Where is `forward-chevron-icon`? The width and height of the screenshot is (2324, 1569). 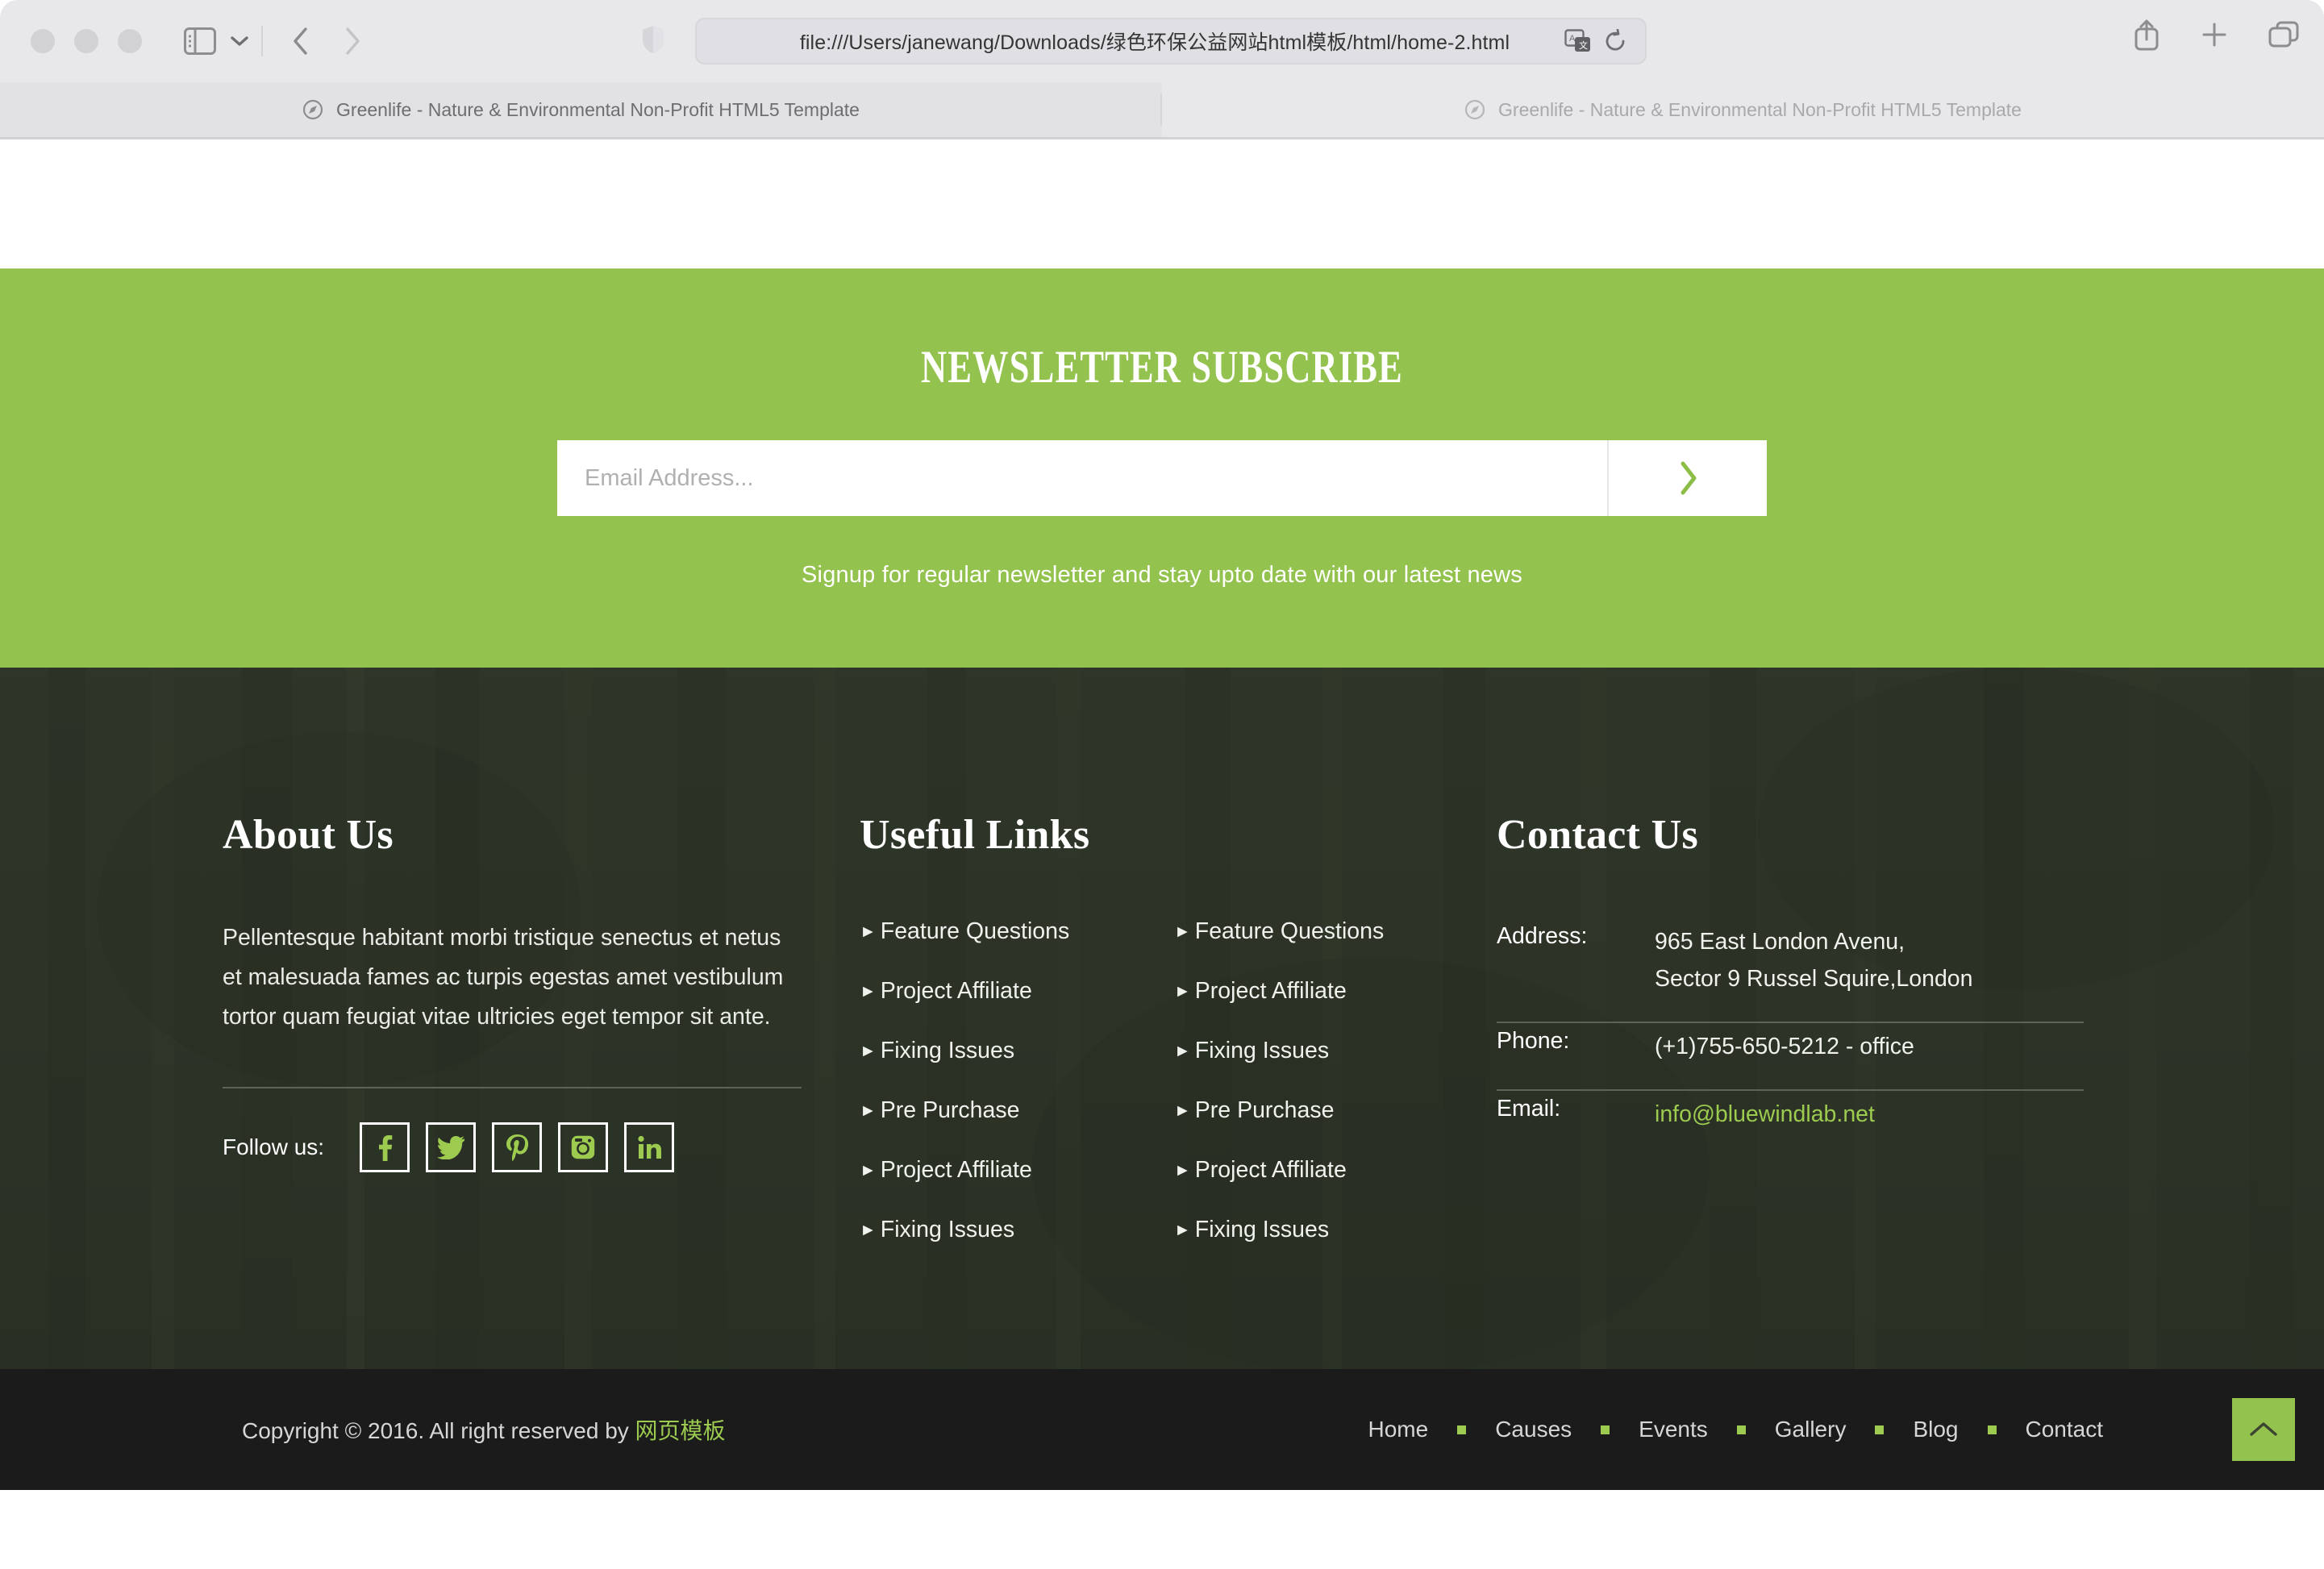 forward-chevron-icon is located at coordinates (352, 41).